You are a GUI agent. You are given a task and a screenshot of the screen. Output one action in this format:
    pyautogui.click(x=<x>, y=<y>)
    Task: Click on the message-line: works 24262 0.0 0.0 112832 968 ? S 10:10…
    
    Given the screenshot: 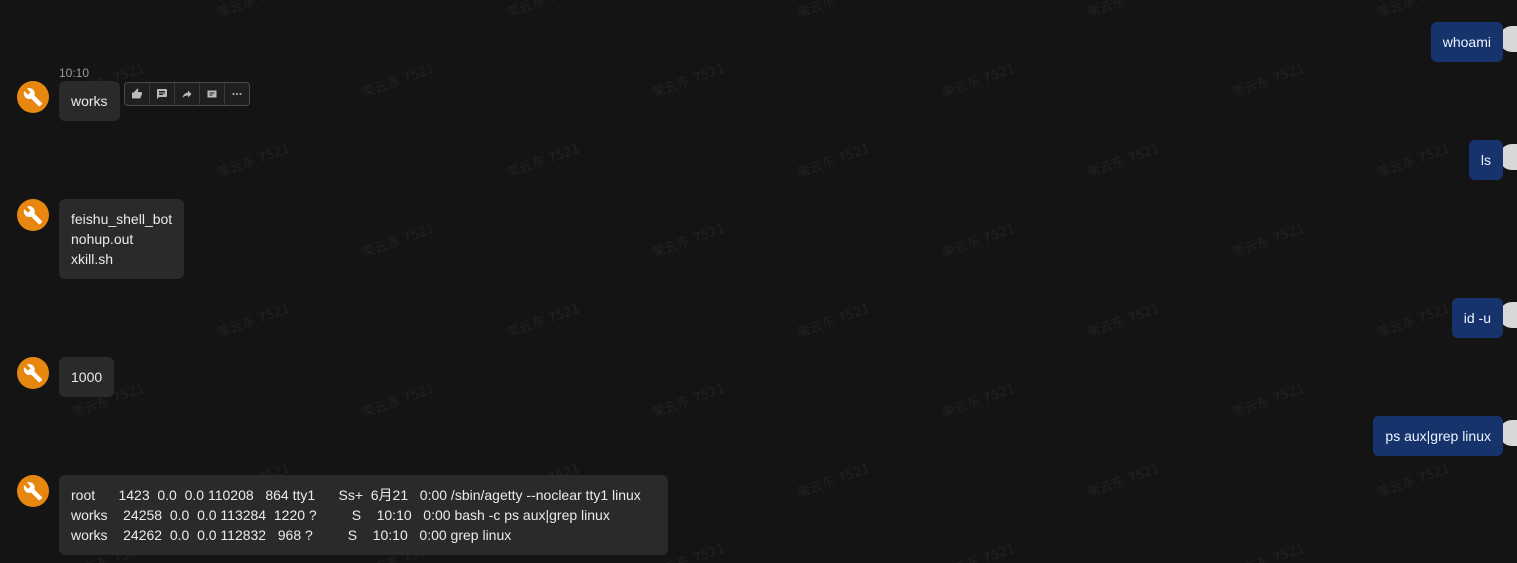 What is the action you would take?
    pyautogui.click(x=291, y=535)
    